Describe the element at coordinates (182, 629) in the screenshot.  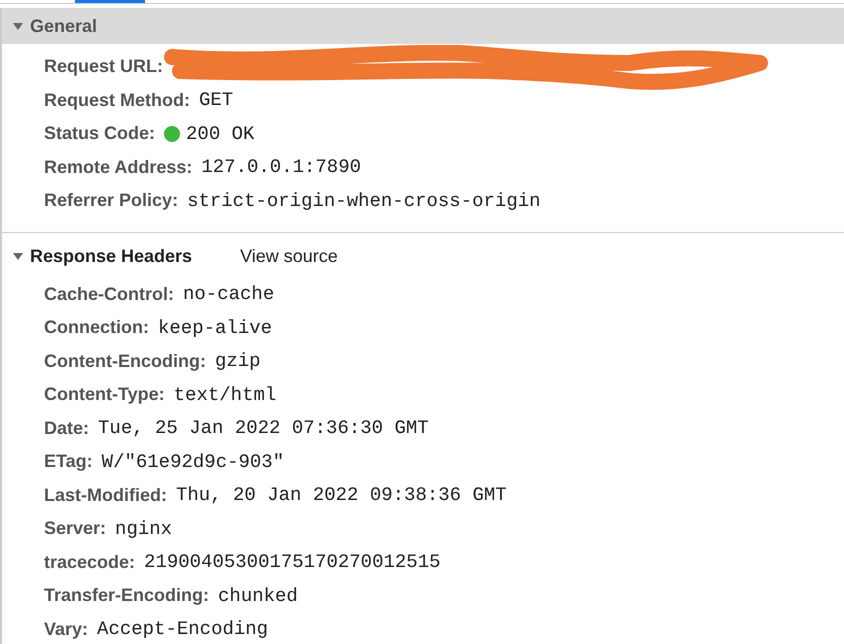
I see `header-value: Accept-Encoding` at that location.